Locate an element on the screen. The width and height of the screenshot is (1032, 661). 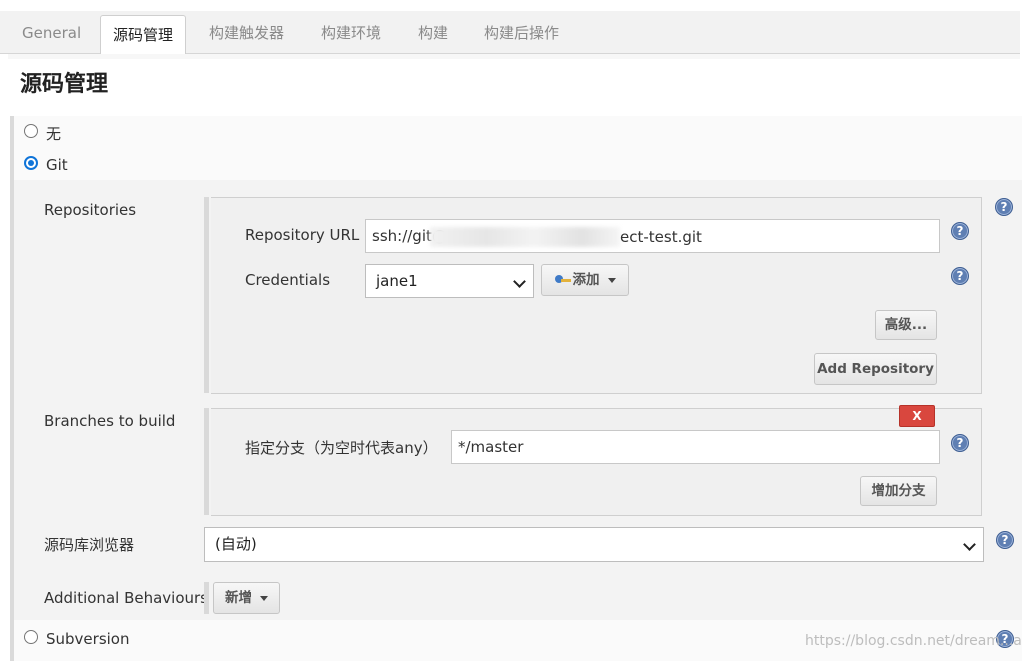
additional-behaviours-label: Additional Behaviours is located at coordinates (126, 598).